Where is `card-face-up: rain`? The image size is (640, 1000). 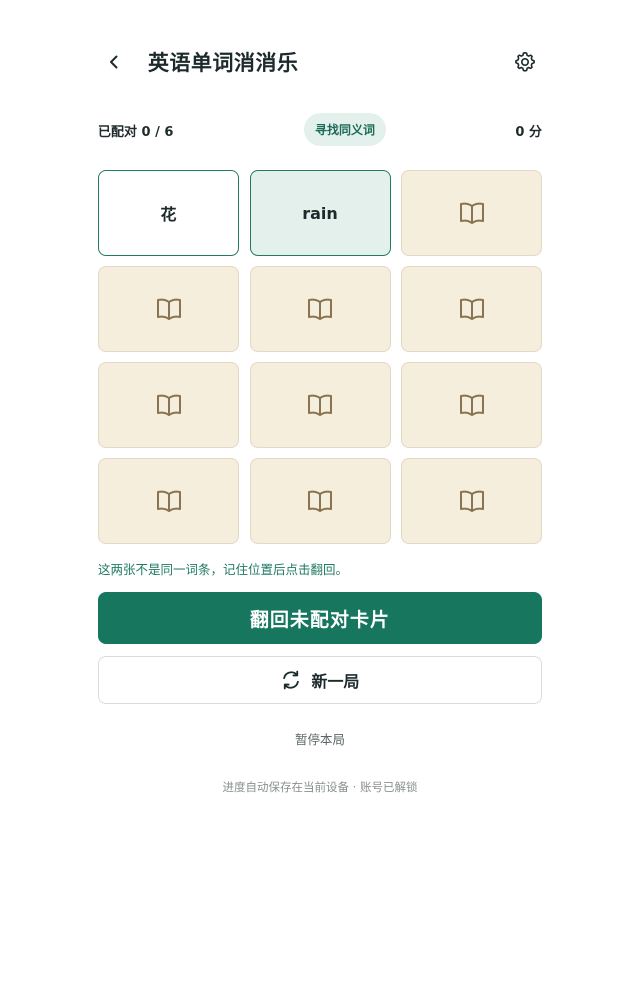 card-face-up: rain is located at coordinates (320, 213).